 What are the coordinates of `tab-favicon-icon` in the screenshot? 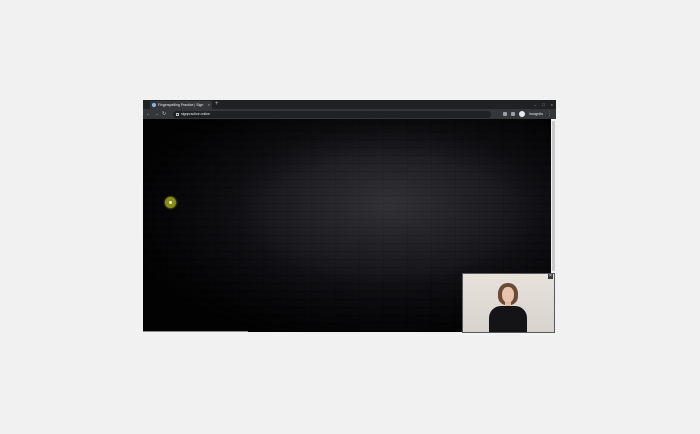 It's located at (154, 105).